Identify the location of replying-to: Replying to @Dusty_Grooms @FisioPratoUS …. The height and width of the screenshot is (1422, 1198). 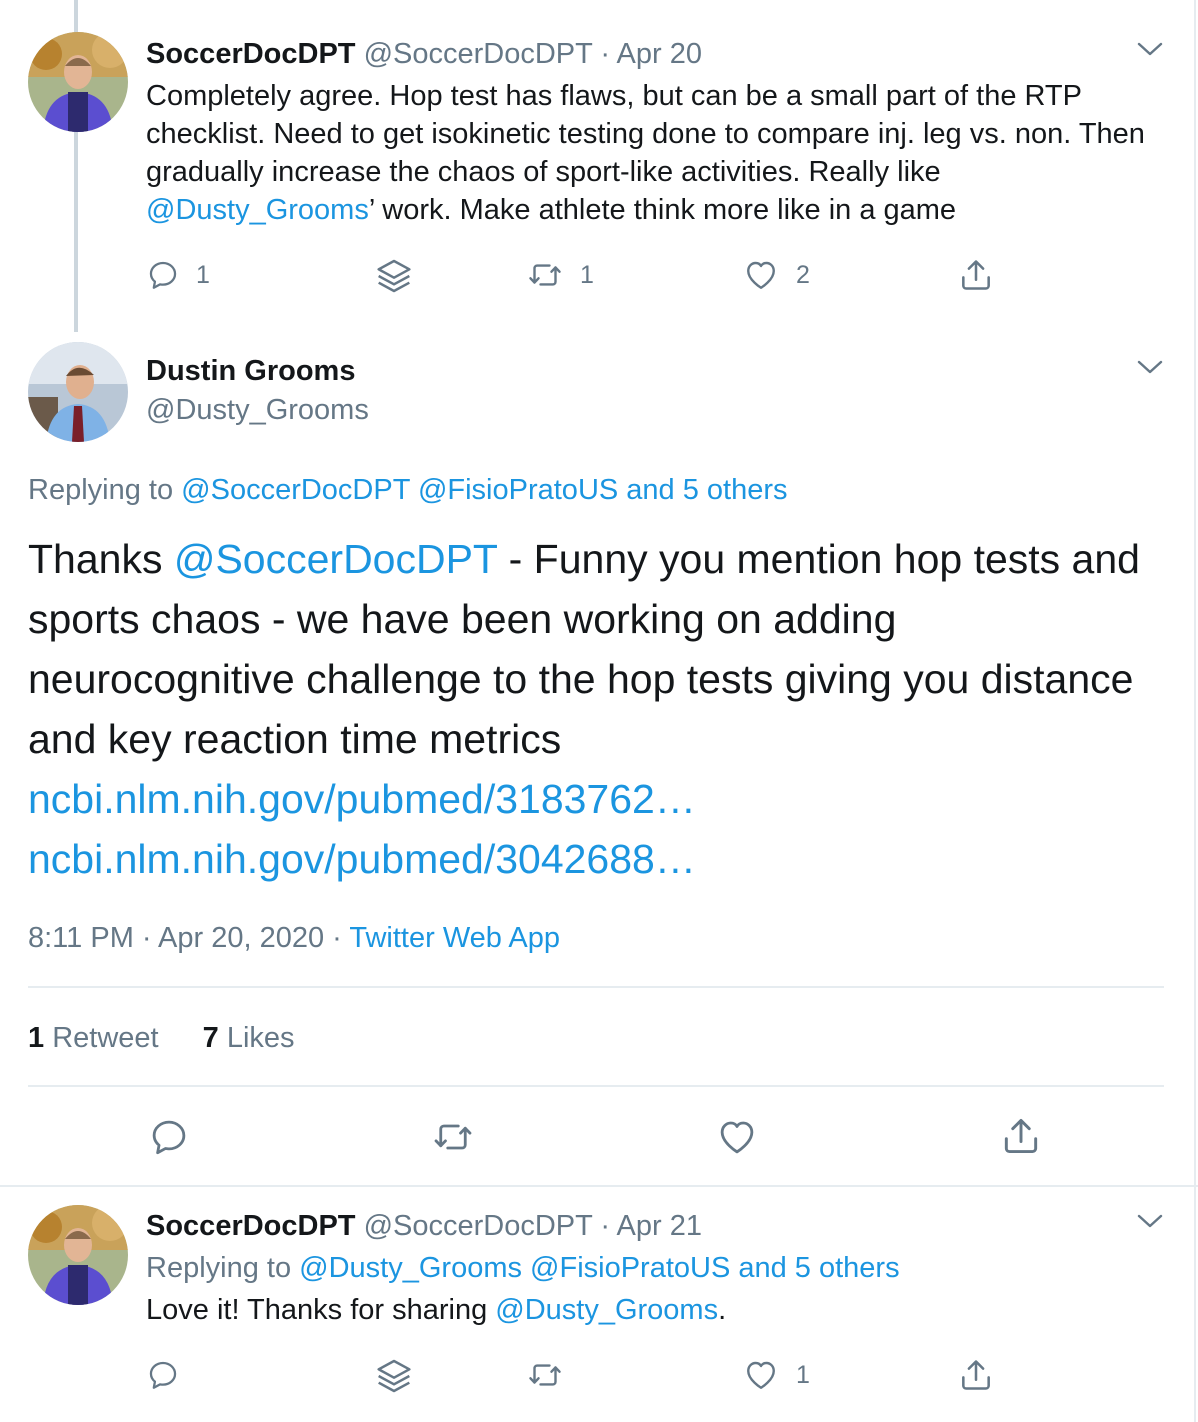
(523, 1268).